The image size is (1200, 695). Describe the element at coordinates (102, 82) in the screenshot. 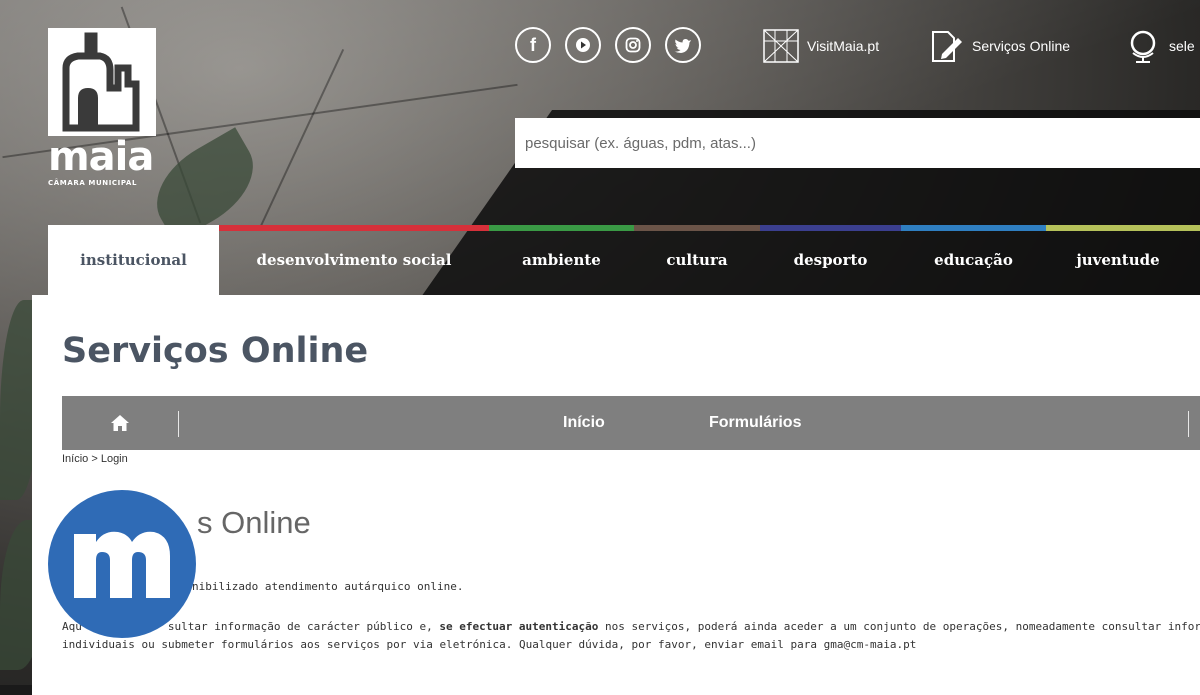

I see `maia-logo-mark` at that location.